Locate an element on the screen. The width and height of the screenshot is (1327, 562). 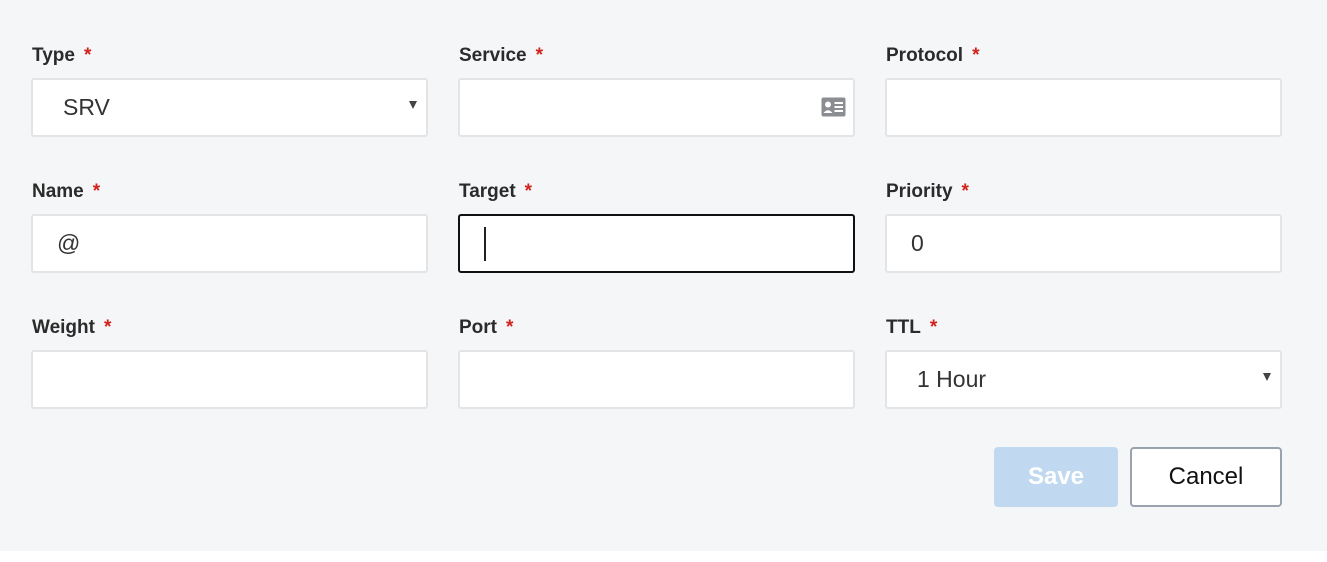
ttl-select-value: 1 Hour is located at coordinates (952, 379).